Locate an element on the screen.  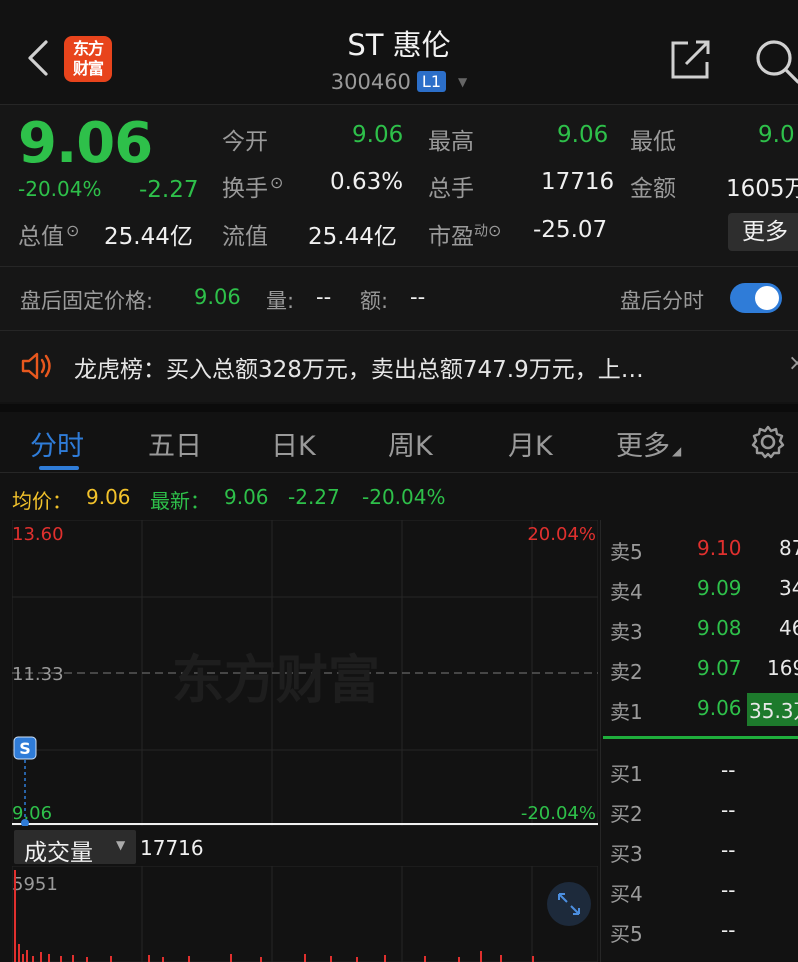
after-price-label: 盘后固定价格: is located at coordinates (87, 301).